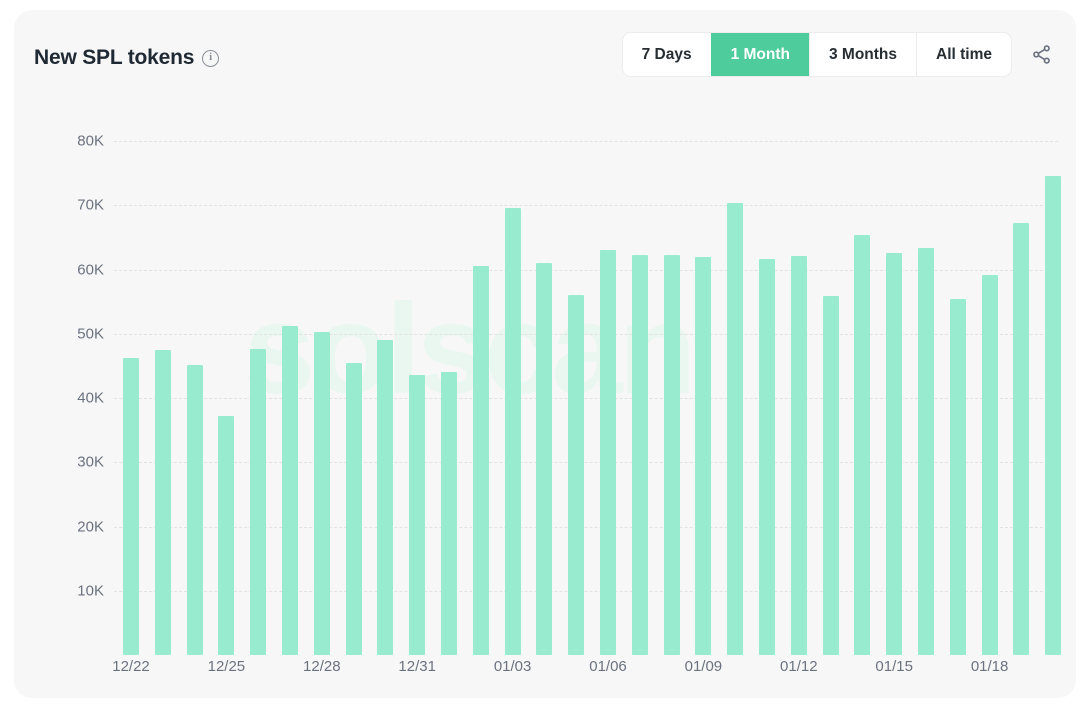 The height and width of the screenshot is (709, 1089). Describe the element at coordinates (114, 57) in the screenshot. I see `page-title: New SPL tokens` at that location.